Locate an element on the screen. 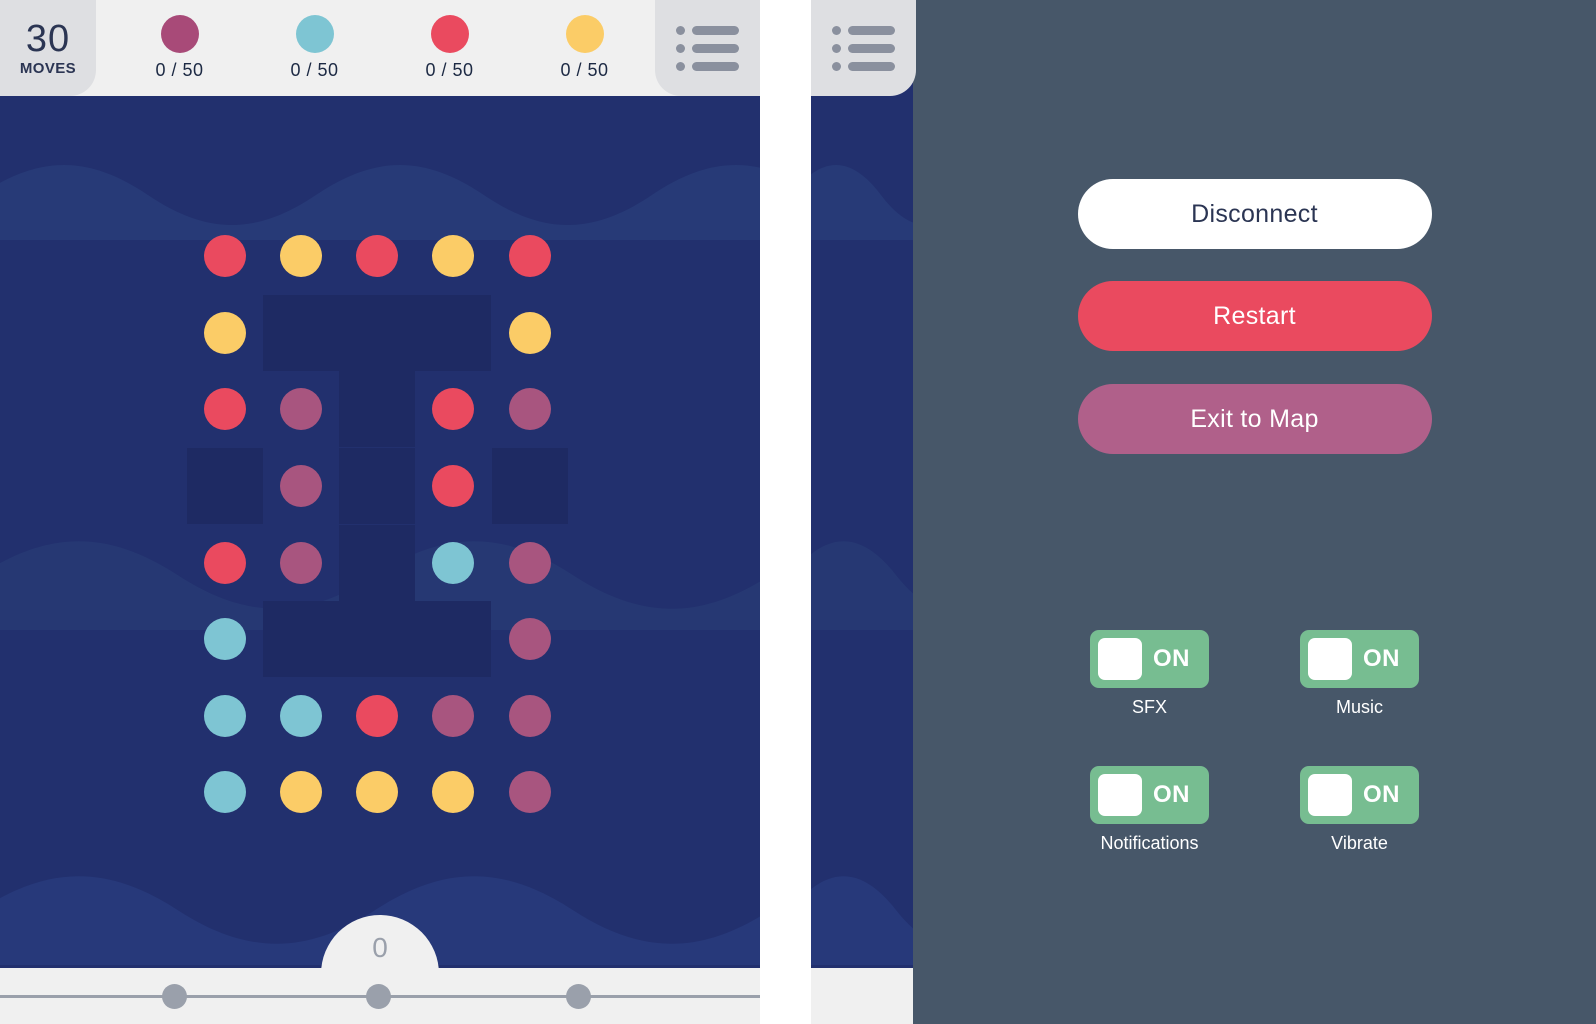  moves-label: MOVES is located at coordinates (48, 68).